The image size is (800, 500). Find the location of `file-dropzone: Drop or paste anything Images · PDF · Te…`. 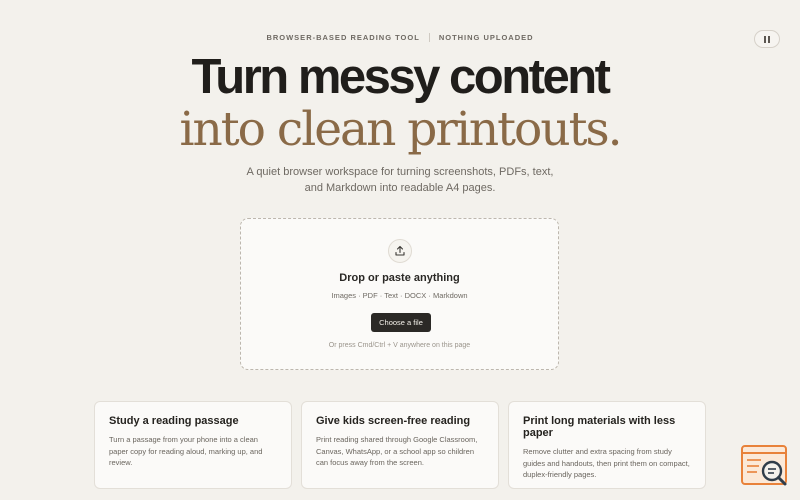

file-dropzone: Drop or paste anything Images · PDF · Te… is located at coordinates (399, 294).